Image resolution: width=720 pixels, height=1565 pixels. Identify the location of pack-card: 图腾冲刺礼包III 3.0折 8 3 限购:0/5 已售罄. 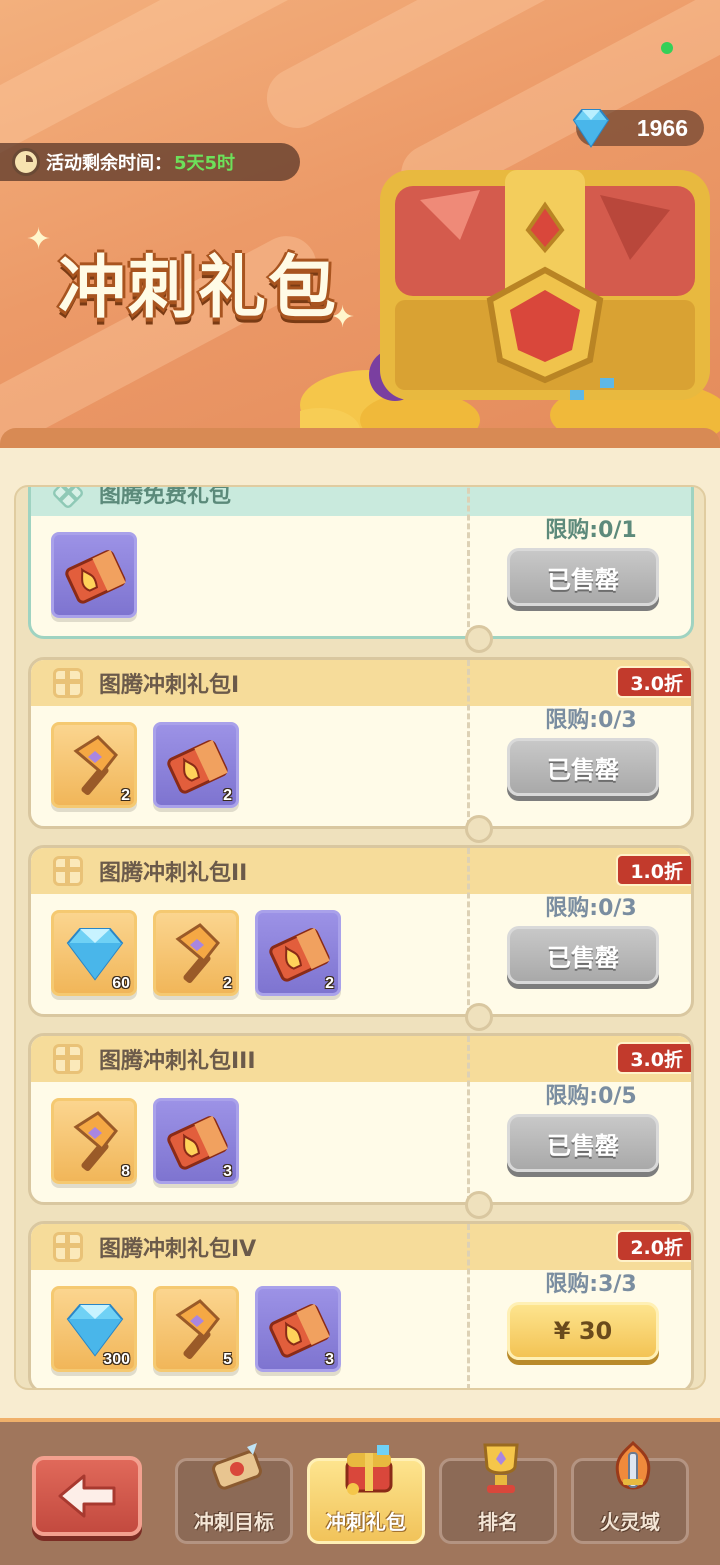
(361, 1119).